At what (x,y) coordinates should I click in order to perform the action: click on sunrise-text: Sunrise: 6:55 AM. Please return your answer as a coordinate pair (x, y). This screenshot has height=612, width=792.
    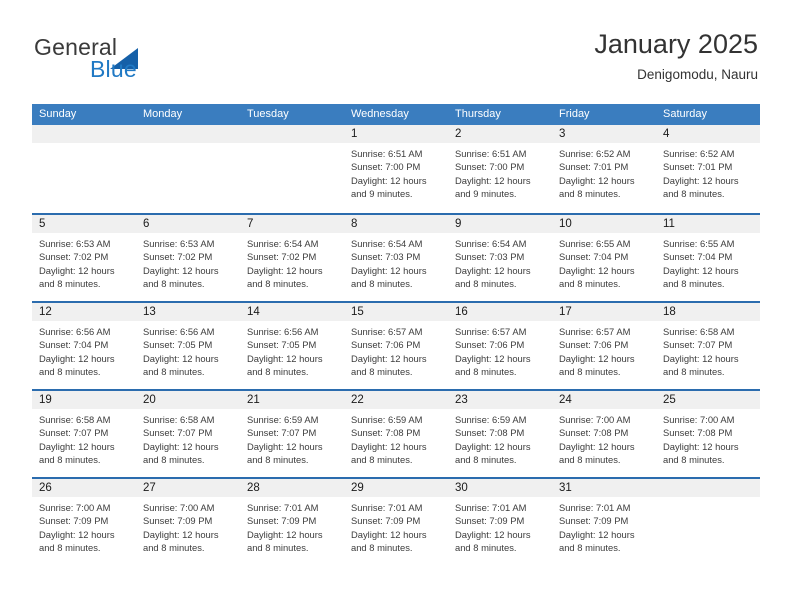
    Looking at the image, I should click on (595, 243).